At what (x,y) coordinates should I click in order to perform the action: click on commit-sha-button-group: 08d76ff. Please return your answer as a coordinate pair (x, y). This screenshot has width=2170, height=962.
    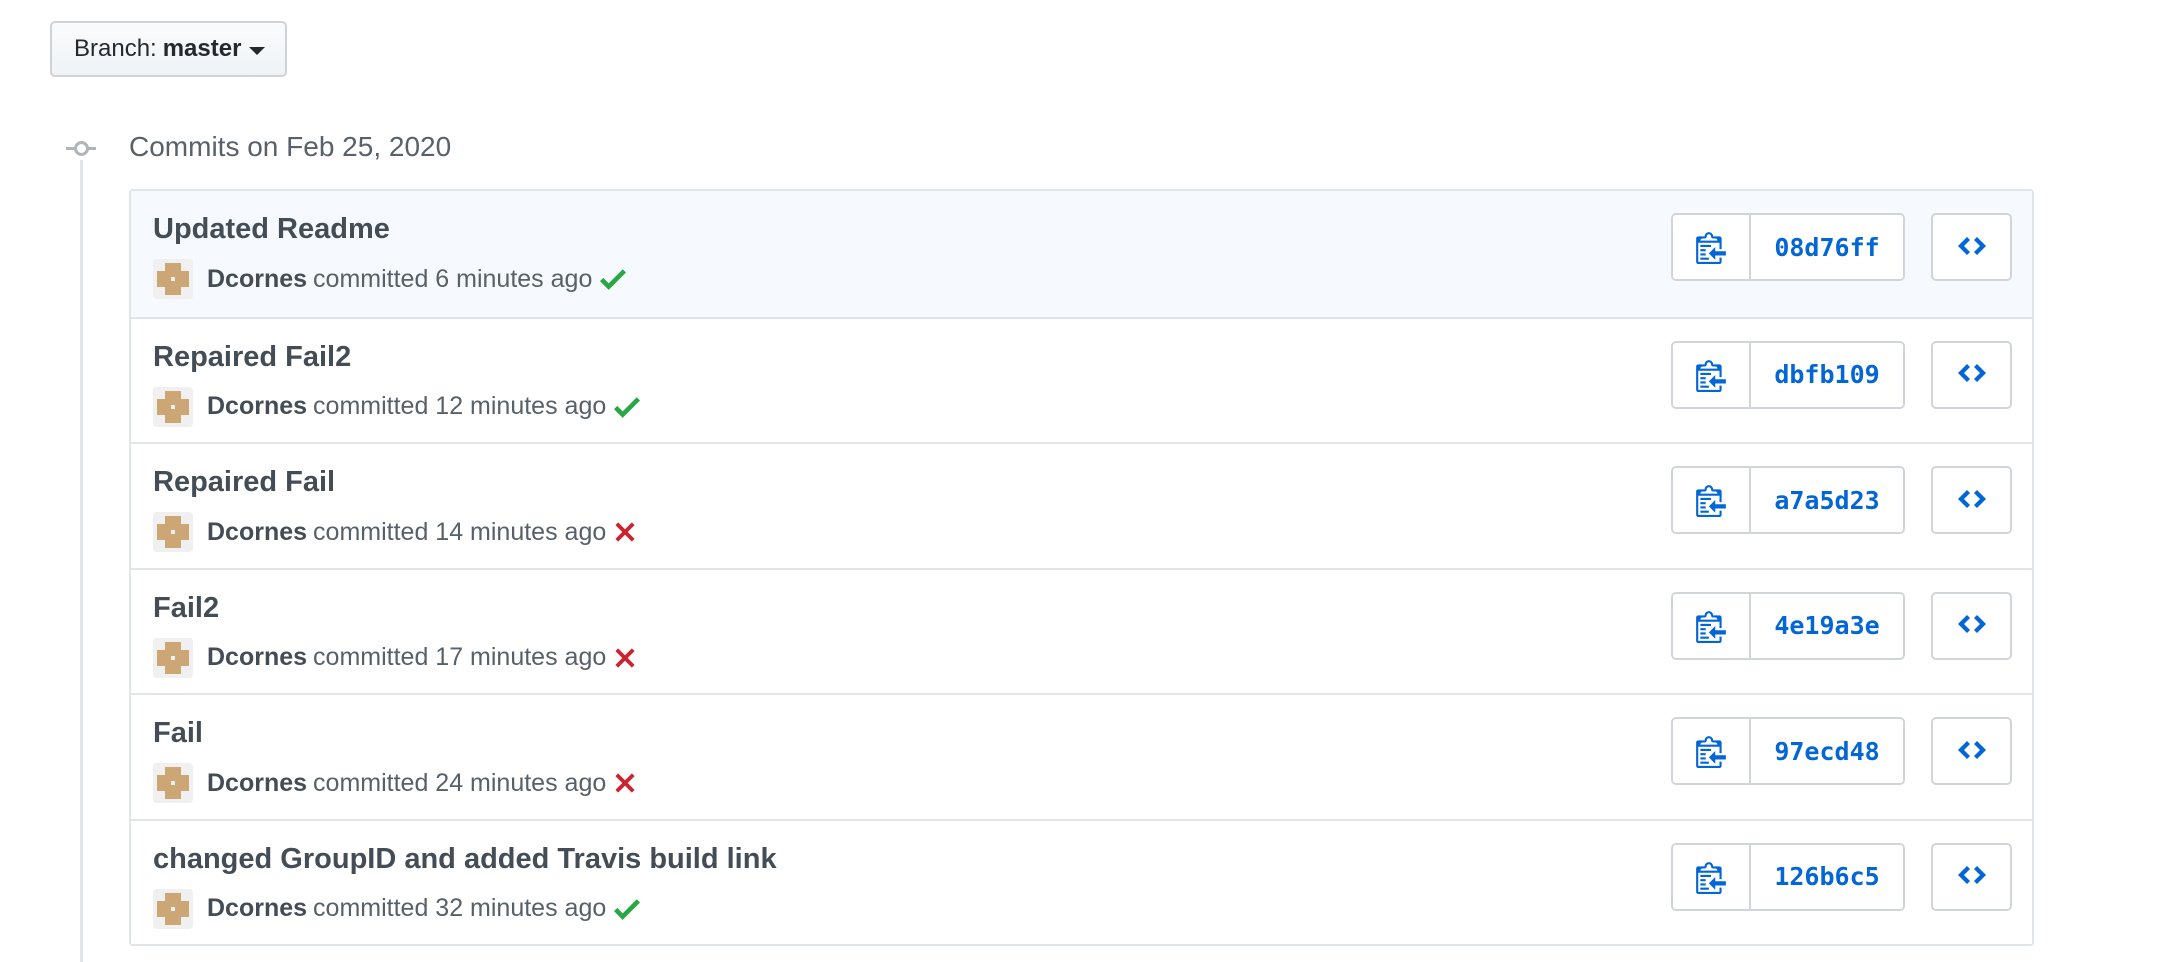
    Looking at the image, I should click on (1788, 247).